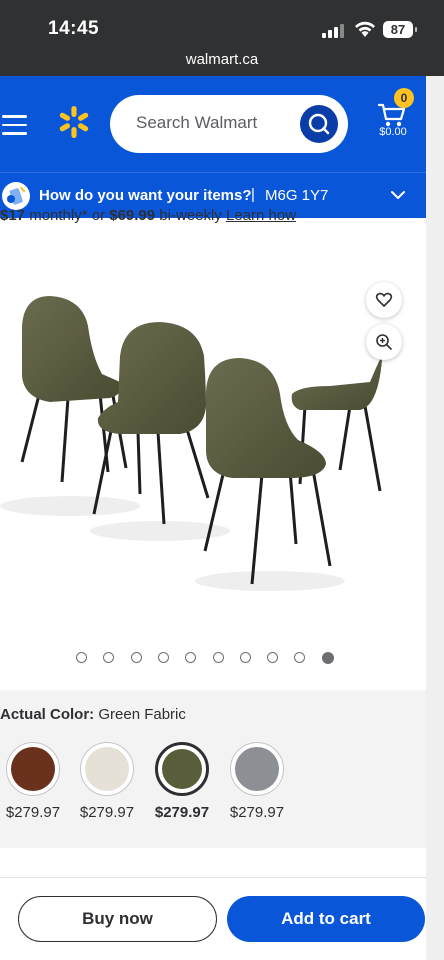 This screenshot has width=444, height=960. Describe the element at coordinates (213, 877) in the screenshot. I see `divider` at that location.